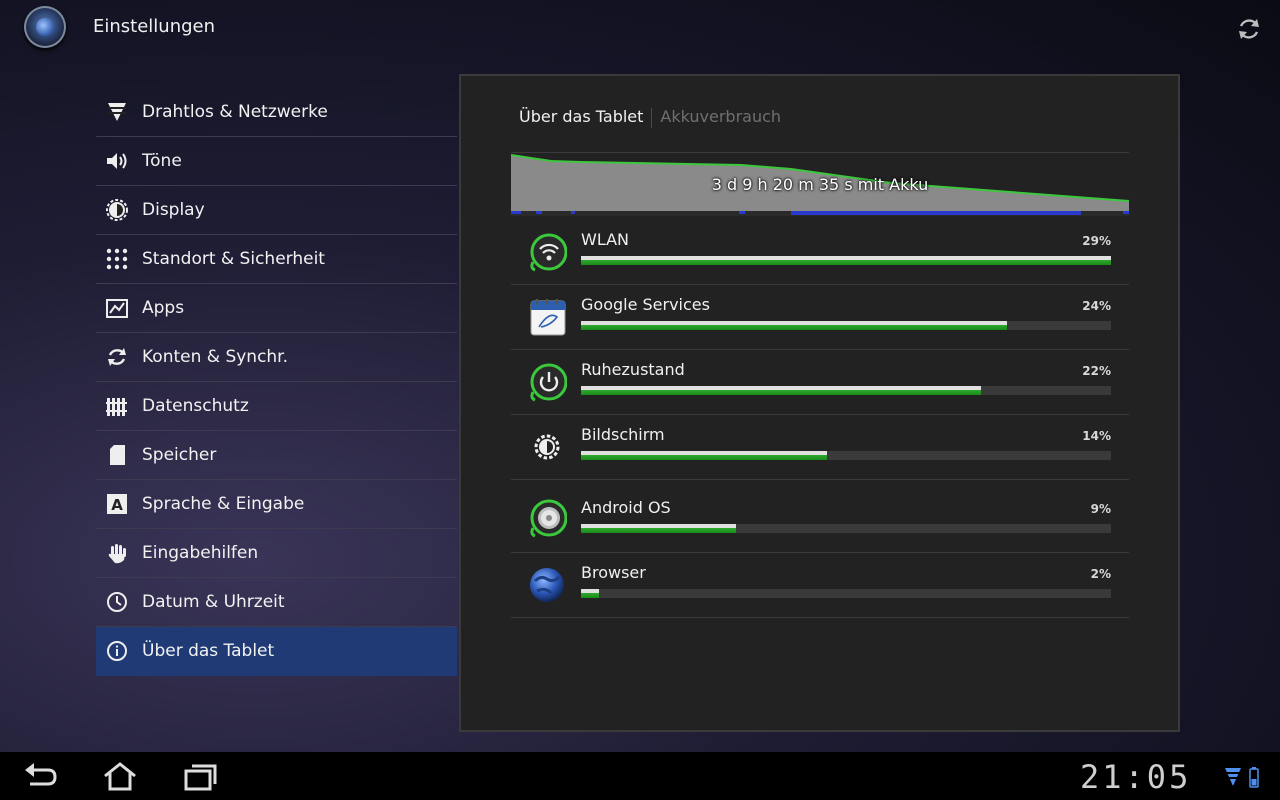 The image size is (1280, 800). What do you see at coordinates (820, 382) in the screenshot?
I see `usage-row-idle: Ruhezustand 22%` at bounding box center [820, 382].